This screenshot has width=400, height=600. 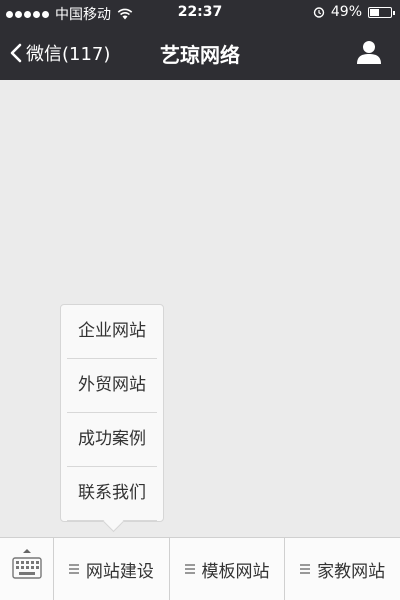 What do you see at coordinates (374, 12) in the screenshot?
I see `battery-fill` at bounding box center [374, 12].